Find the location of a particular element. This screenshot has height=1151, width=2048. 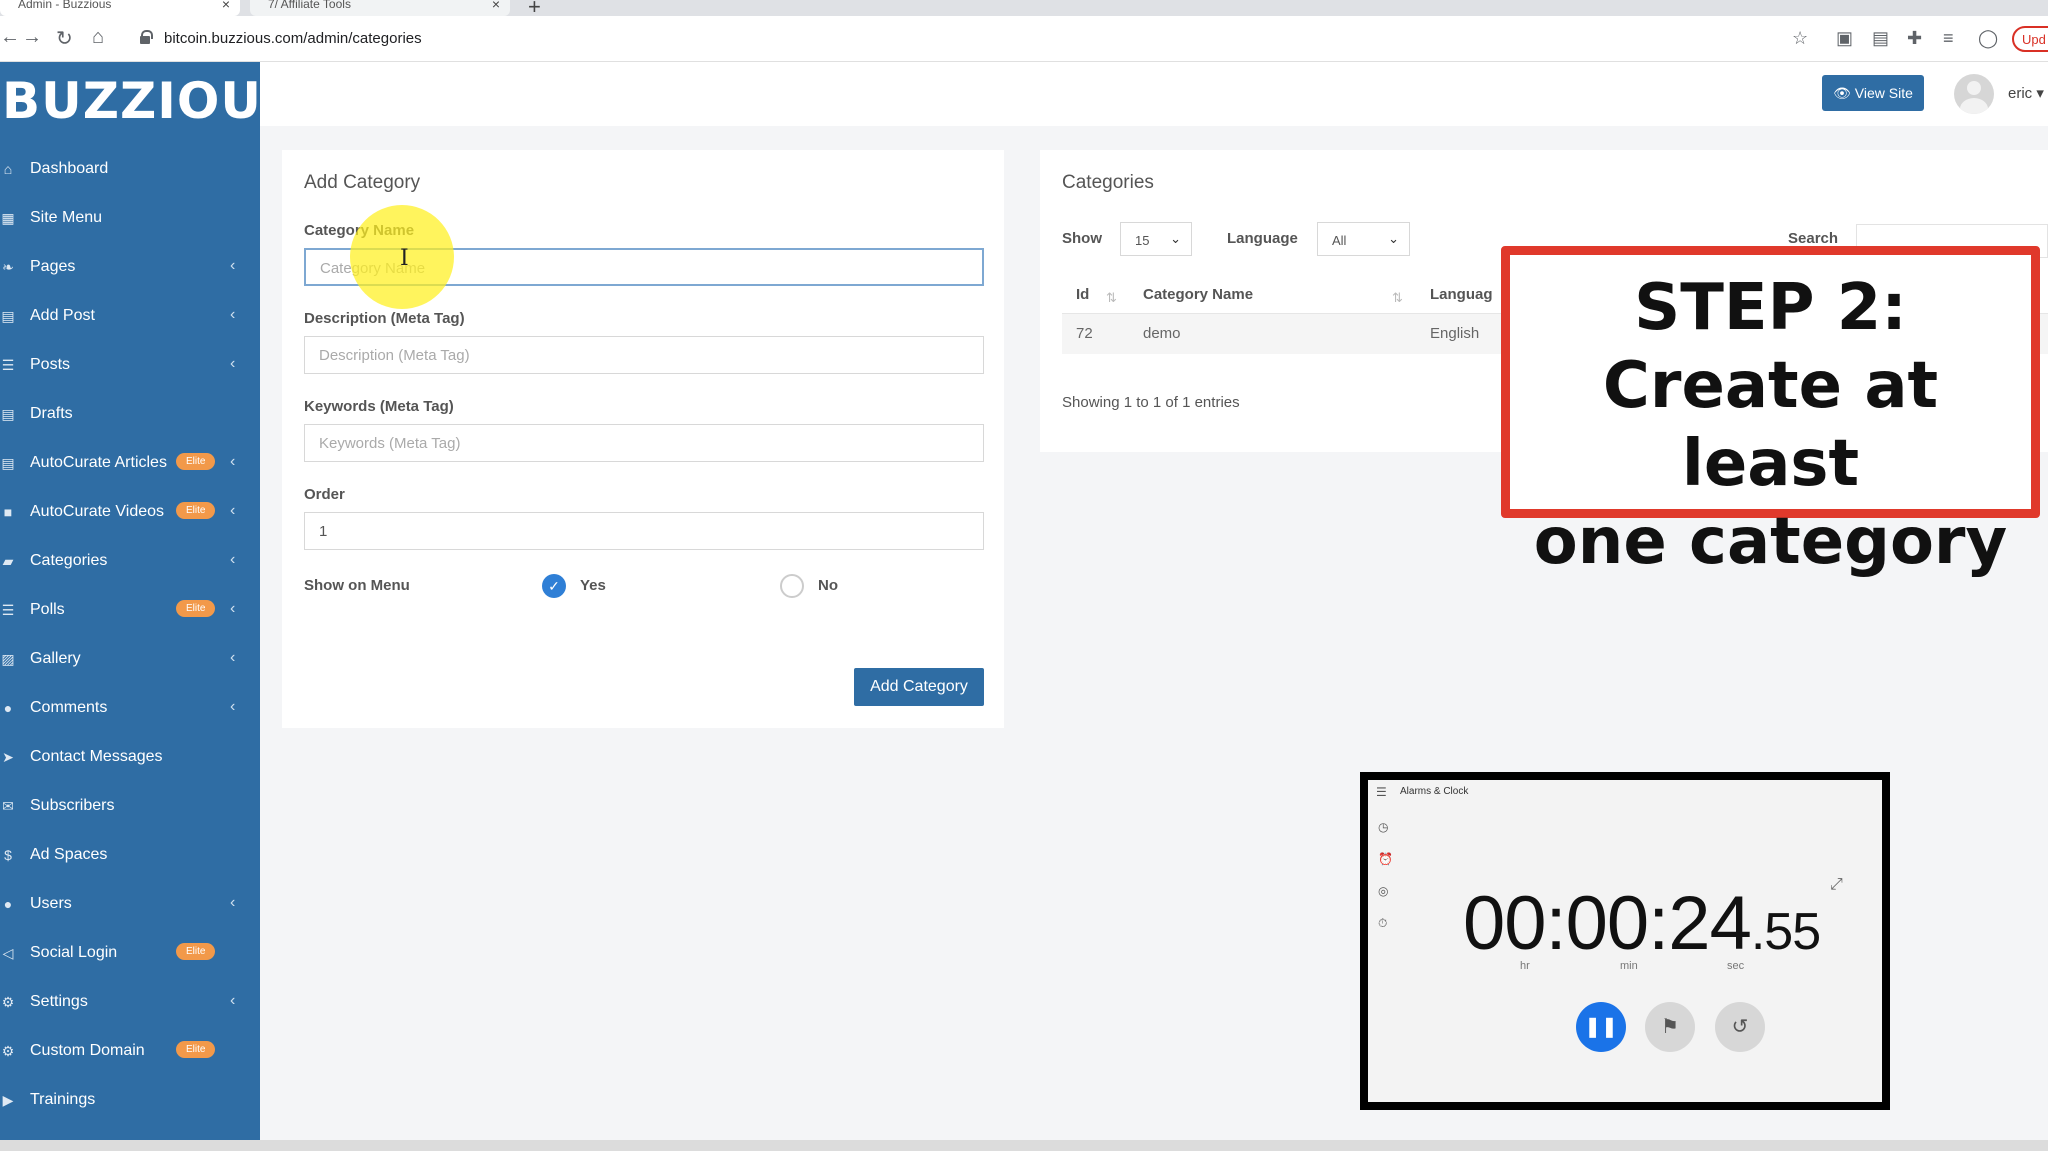

stopwatch-time-fraction: .55 is located at coordinates (1785, 932).